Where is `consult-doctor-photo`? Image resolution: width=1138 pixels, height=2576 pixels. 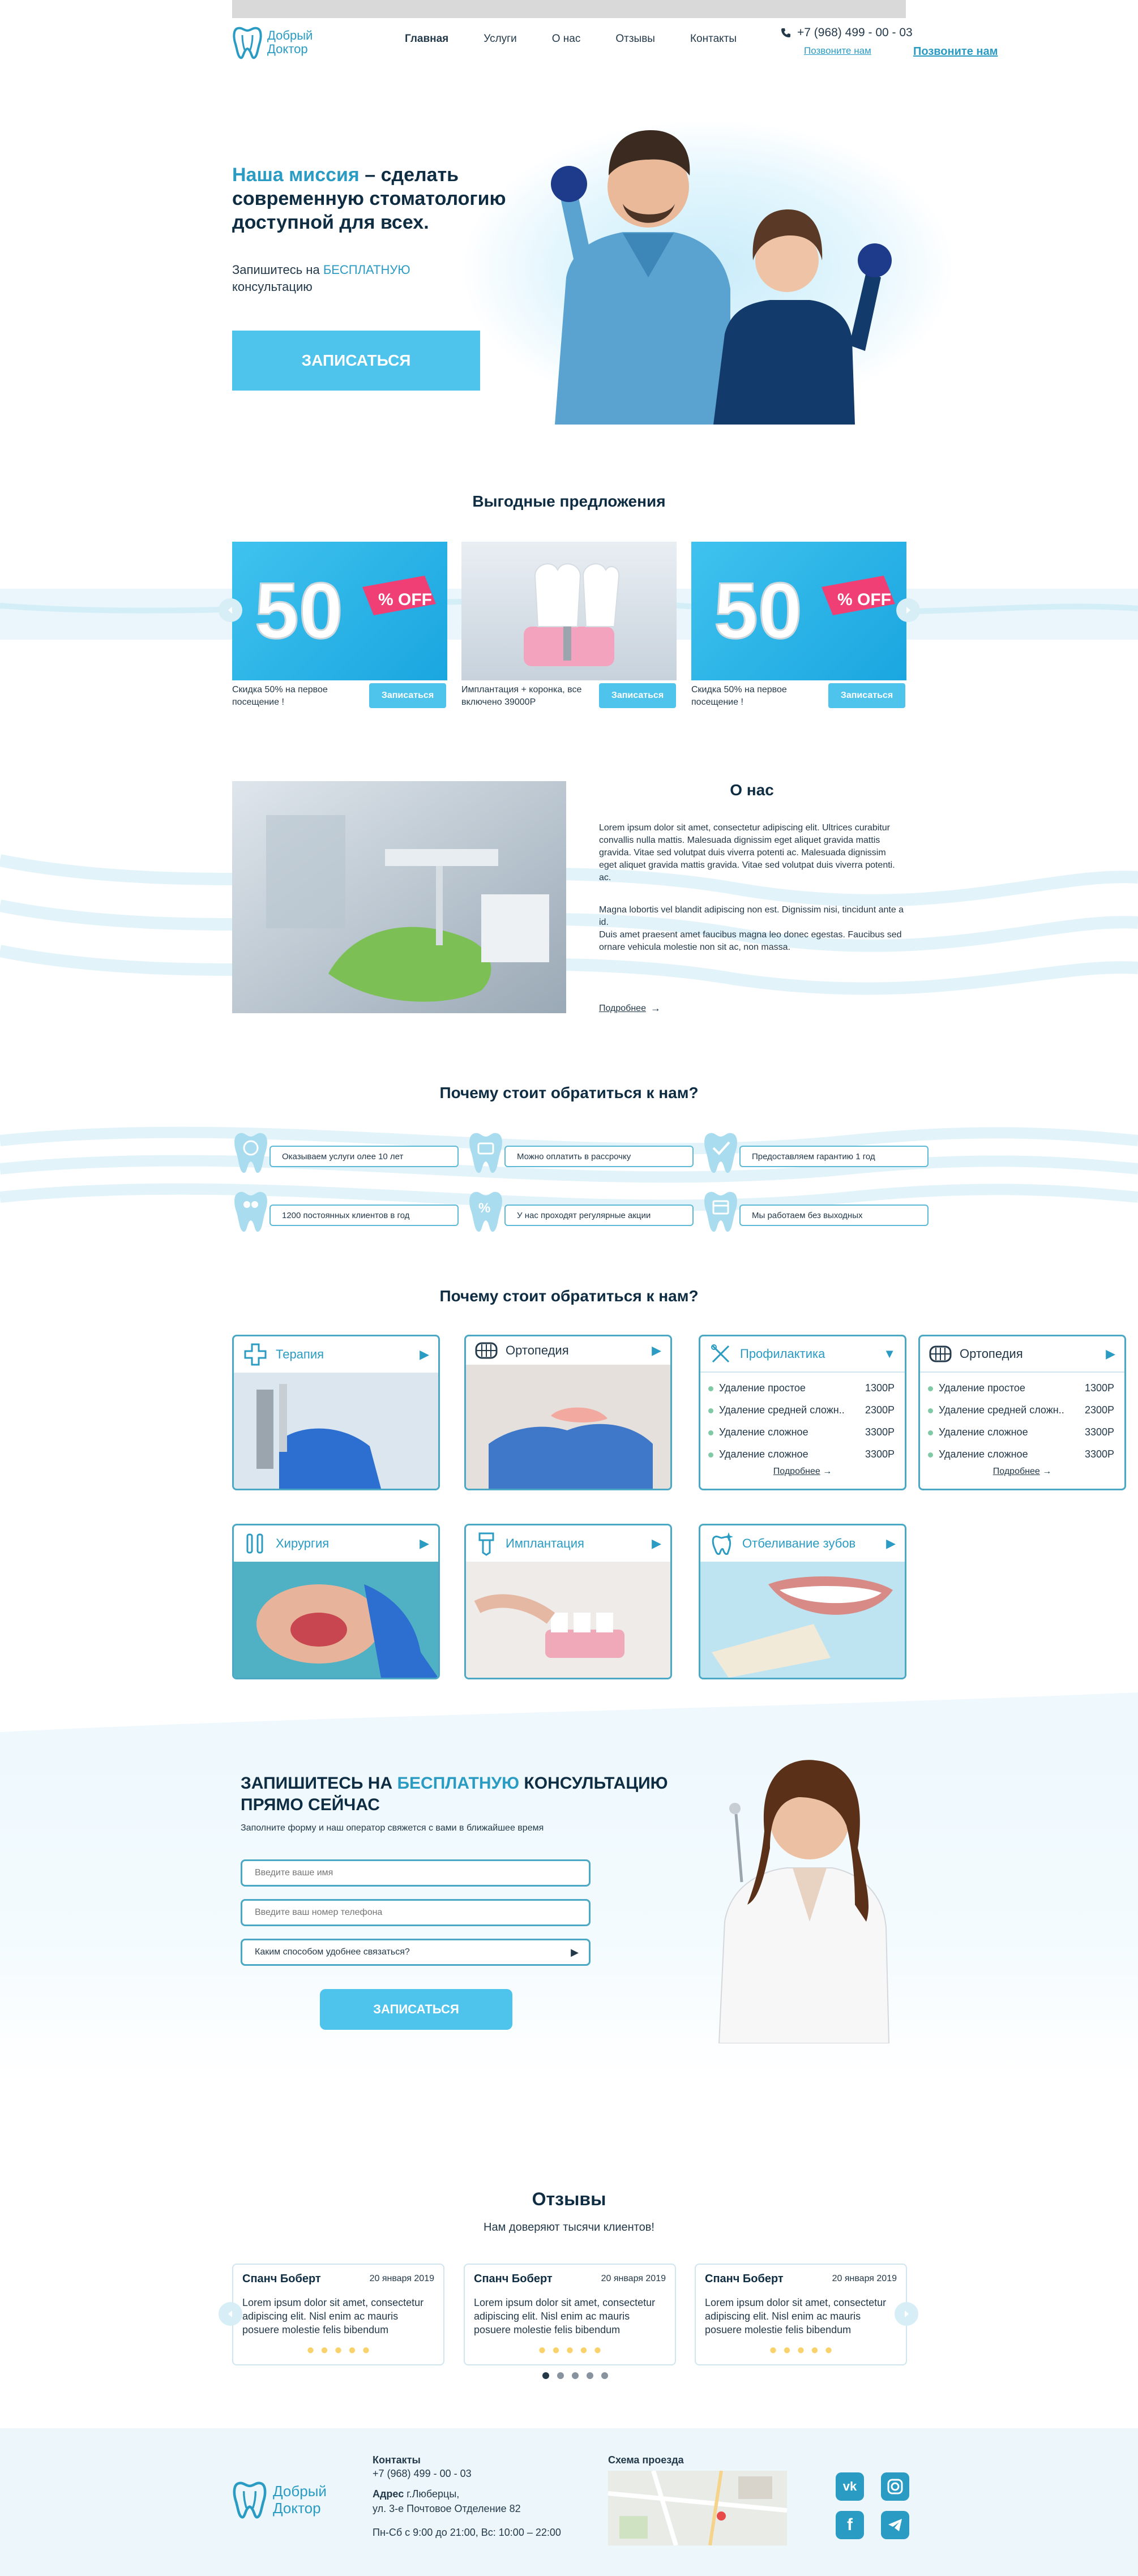 consult-doctor-photo is located at coordinates (804, 1901).